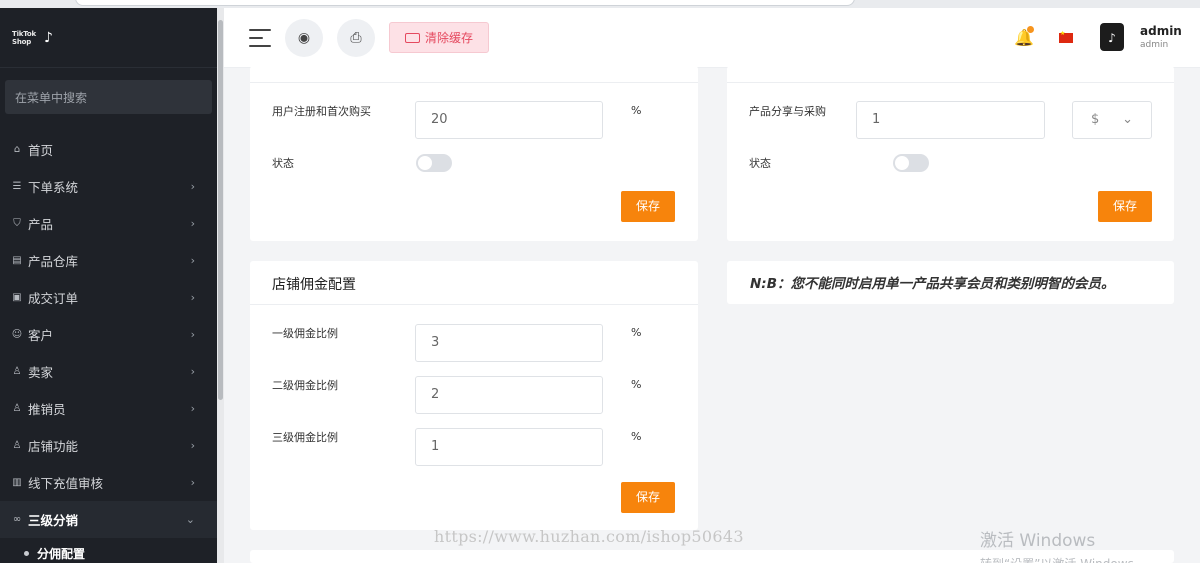  Describe the element at coordinates (41, 150) in the screenshot. I see `sidebar-item-label: 首页` at that location.